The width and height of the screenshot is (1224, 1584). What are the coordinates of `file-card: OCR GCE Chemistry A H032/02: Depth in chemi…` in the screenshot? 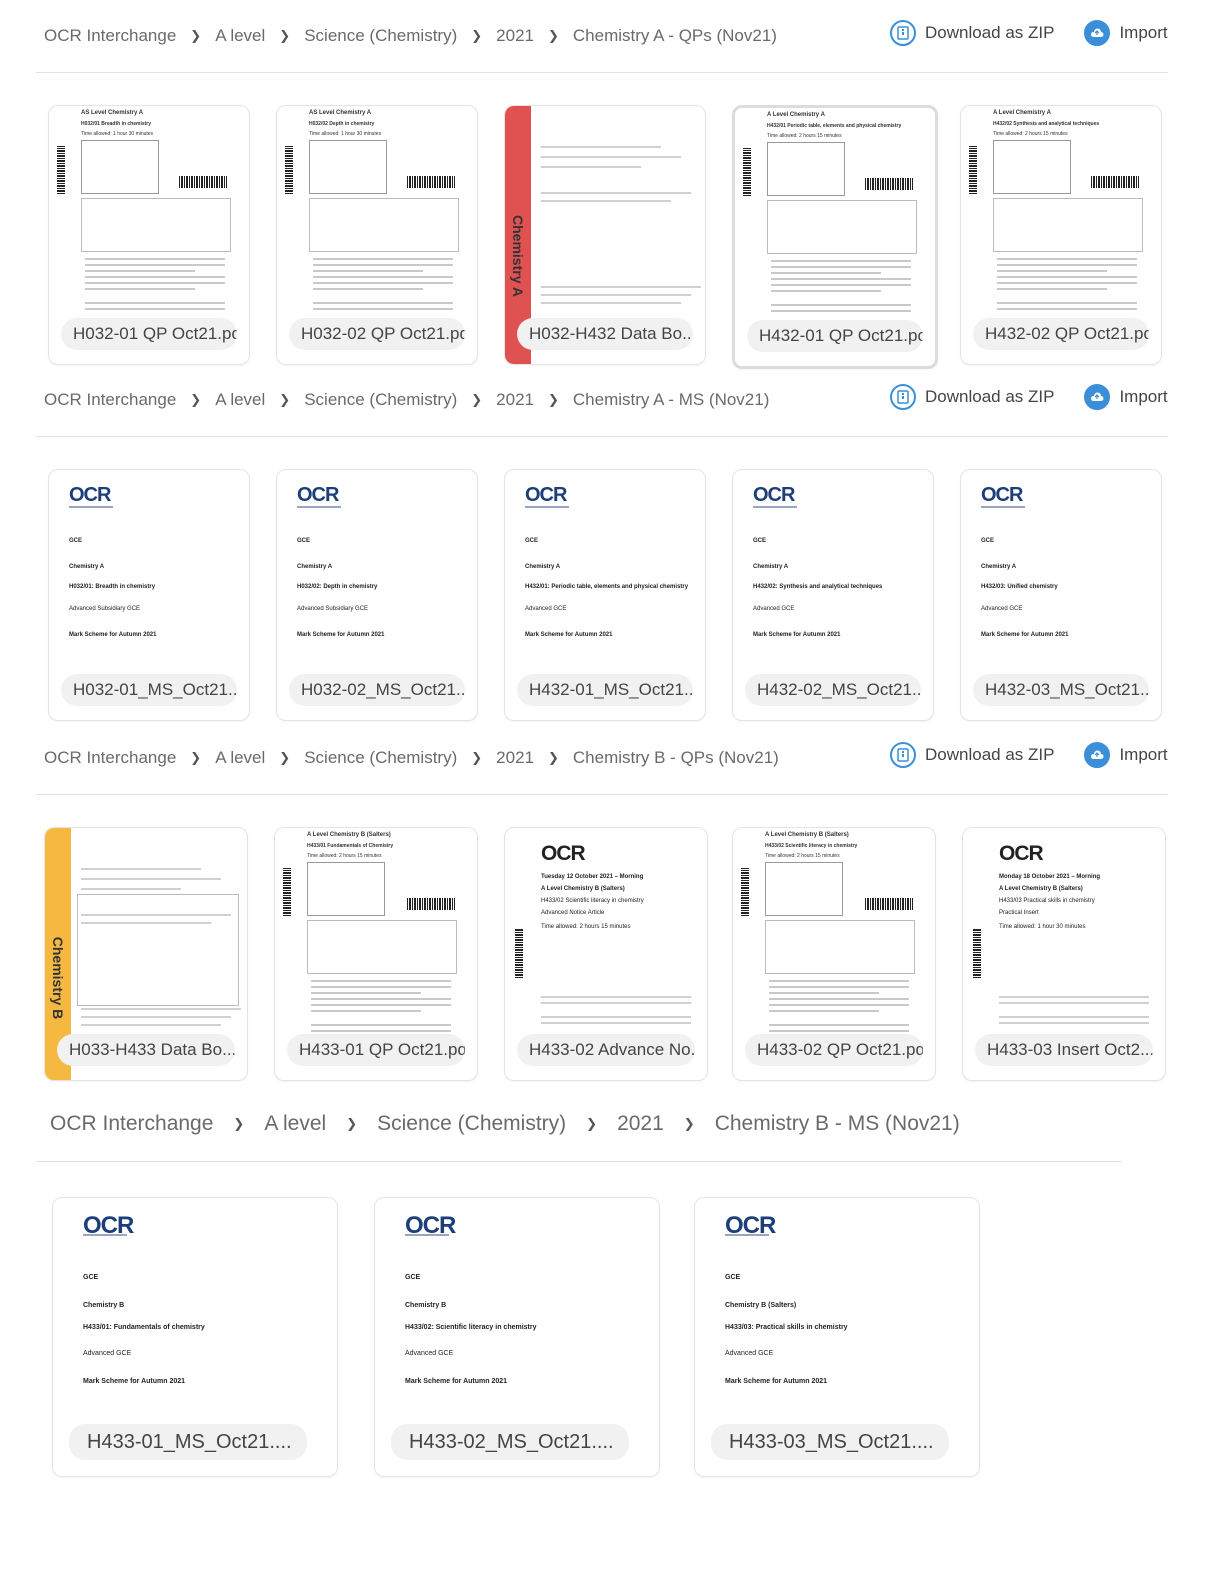 It's located at (377, 595).